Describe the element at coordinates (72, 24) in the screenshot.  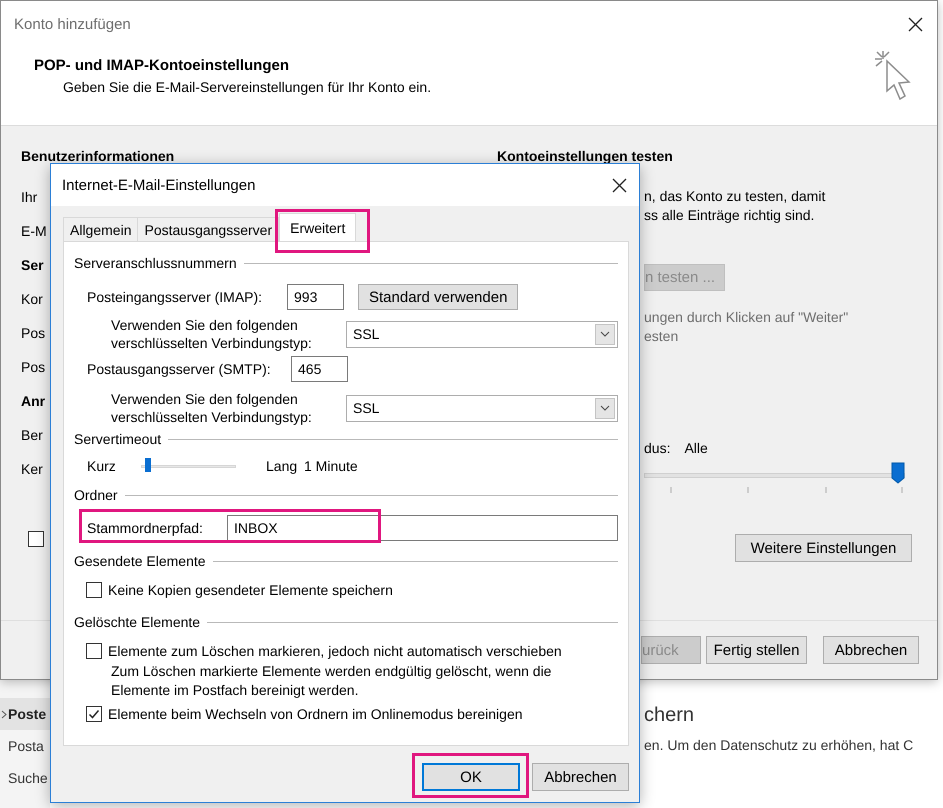
I see `window-title: Konto hinzufügen` at that location.